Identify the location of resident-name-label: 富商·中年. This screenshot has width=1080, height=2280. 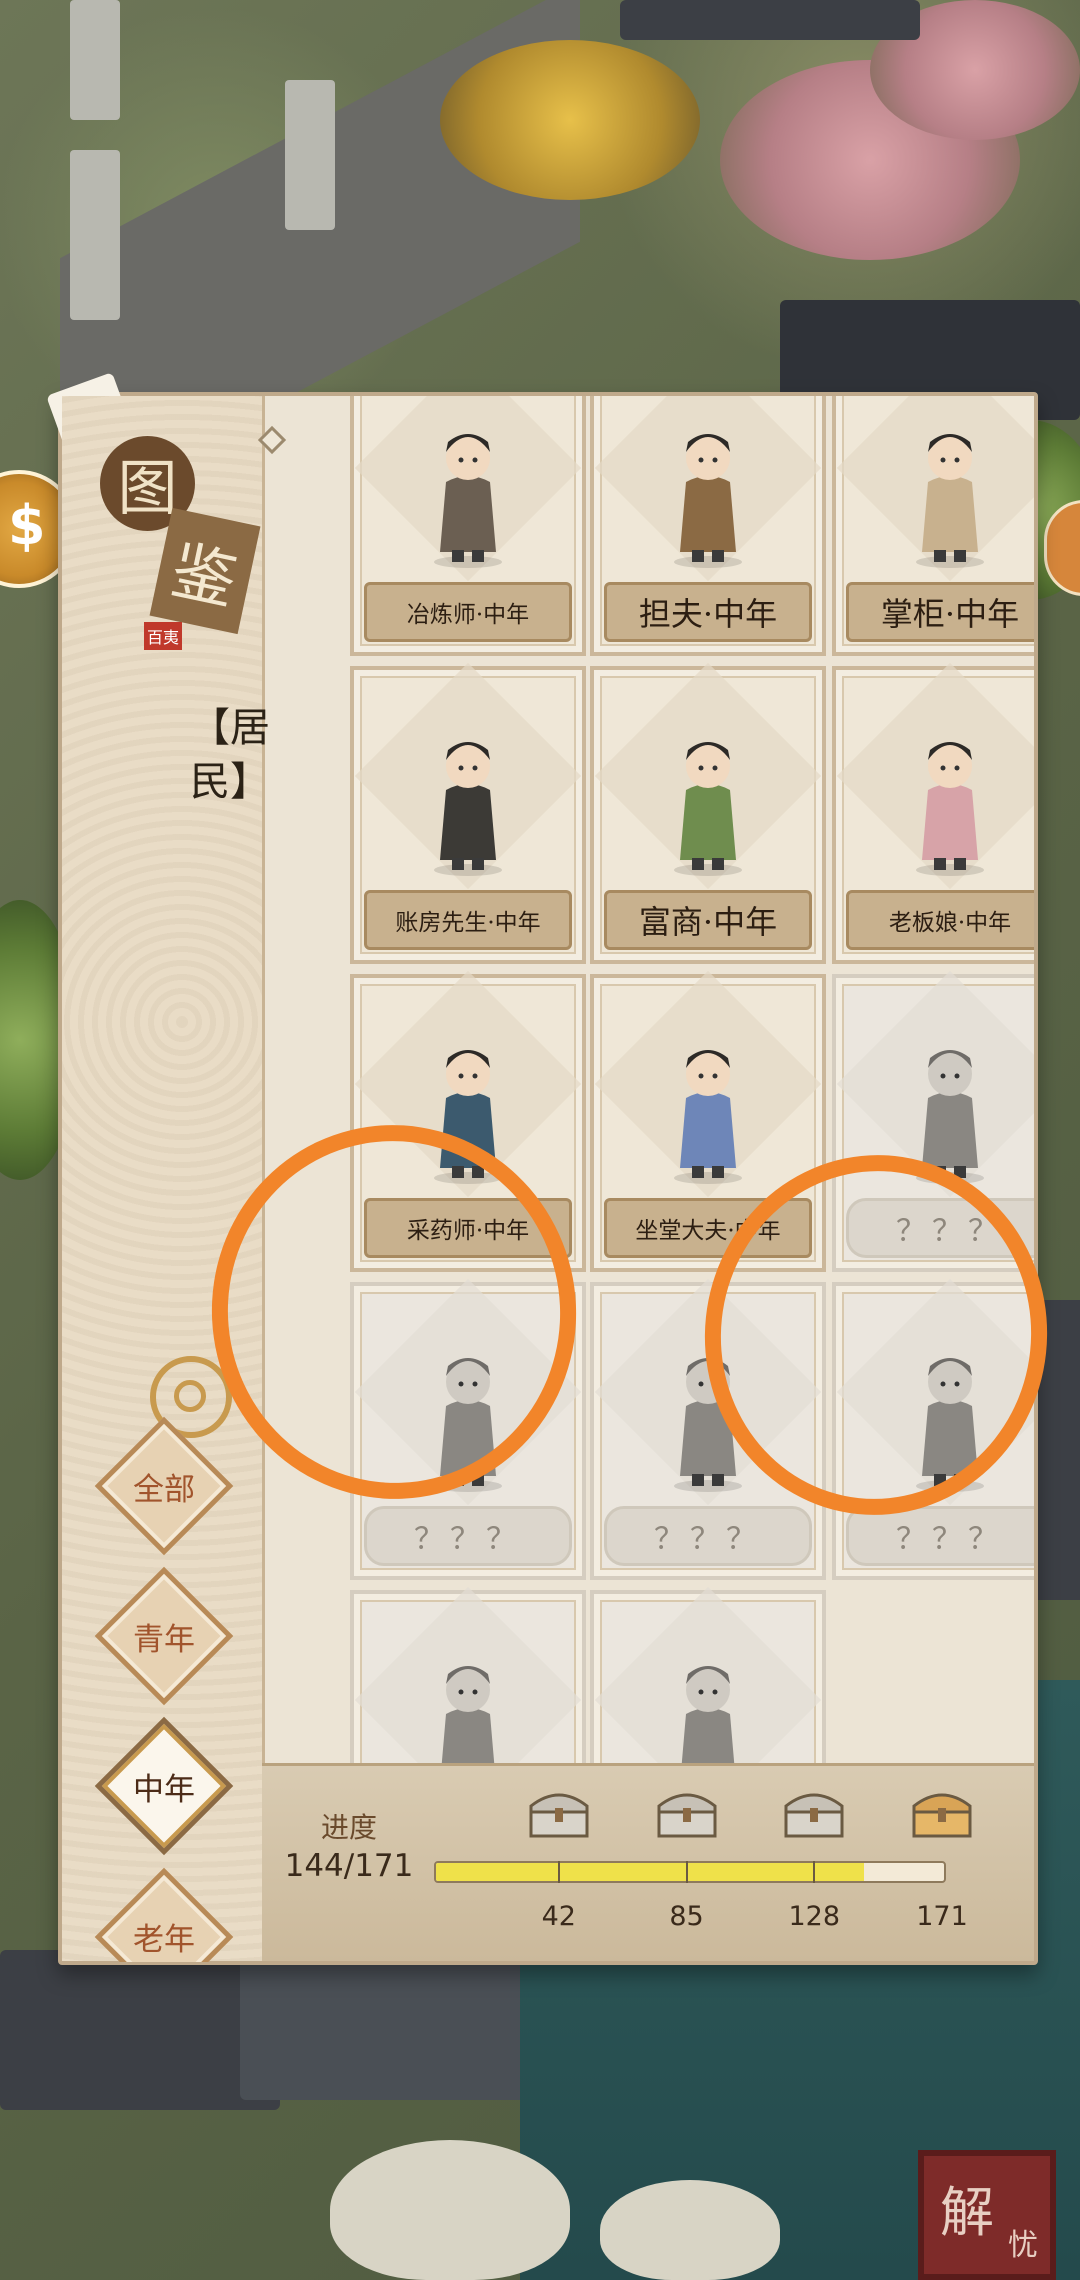
(708, 920).